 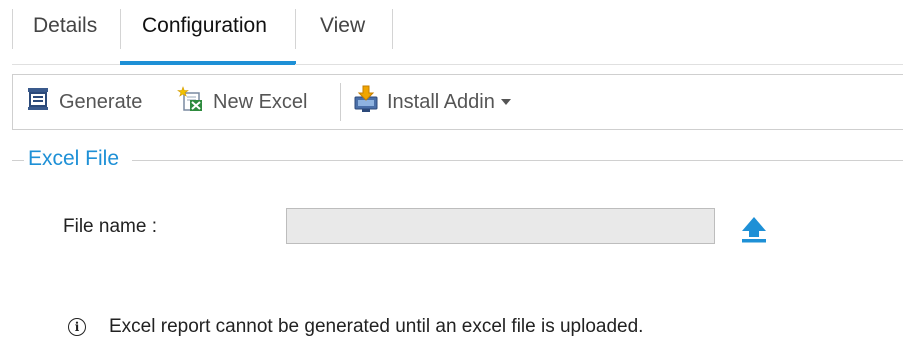 I want to click on install-addin-label: Install Addin, so click(x=441, y=101).